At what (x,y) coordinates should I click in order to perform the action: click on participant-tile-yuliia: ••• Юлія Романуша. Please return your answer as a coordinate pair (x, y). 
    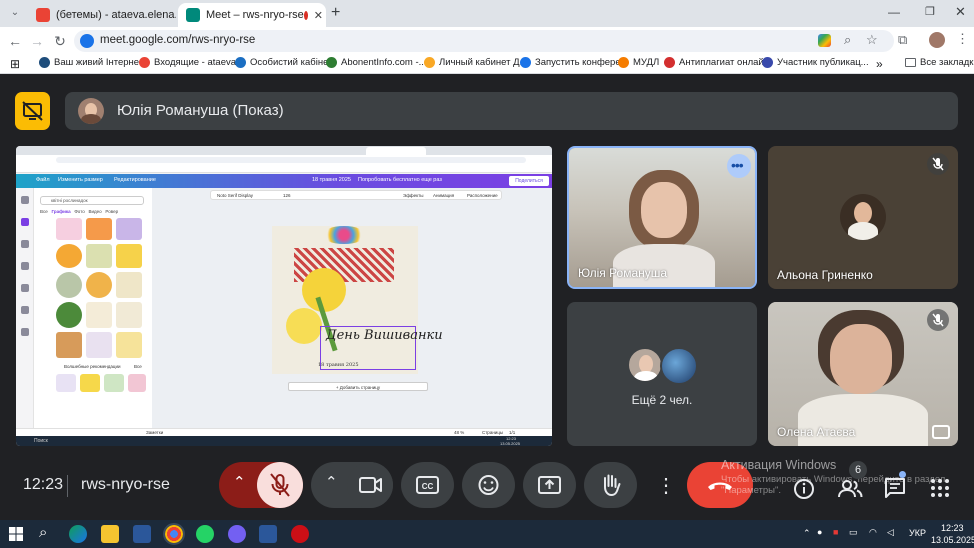
    Looking at the image, I should click on (662, 217).